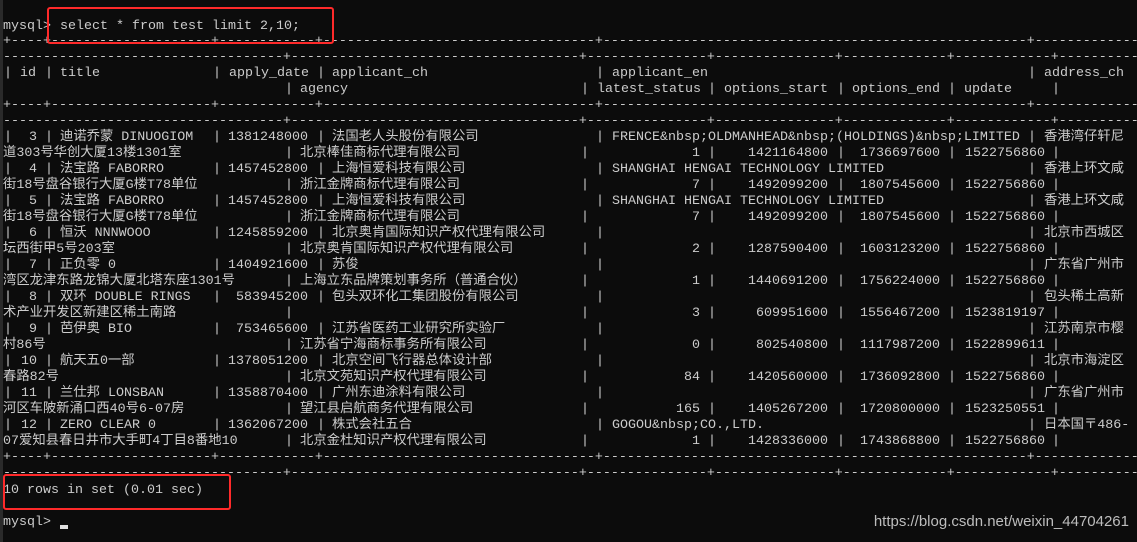 The width and height of the screenshot is (1137, 542). Describe the element at coordinates (380, 153) in the screenshot. I see `cell-agency: 北京棒佳商标代理有限公司` at that location.